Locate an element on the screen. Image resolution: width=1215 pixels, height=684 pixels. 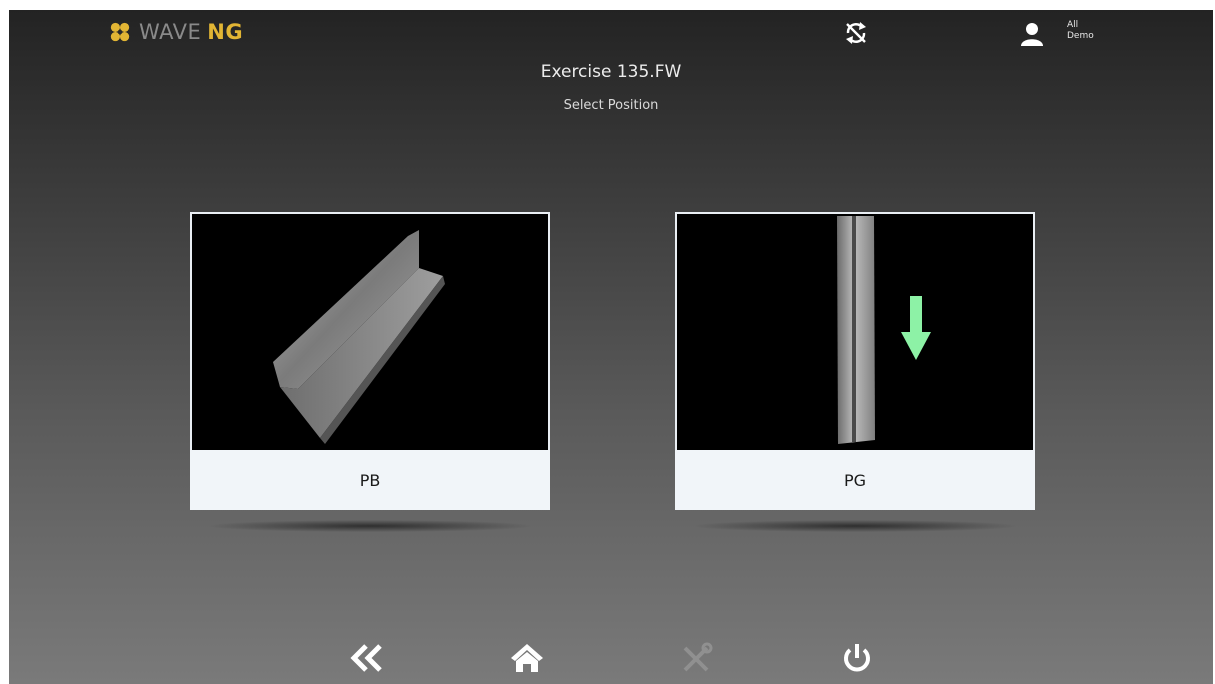
user-line1: All is located at coordinates (1073, 25).